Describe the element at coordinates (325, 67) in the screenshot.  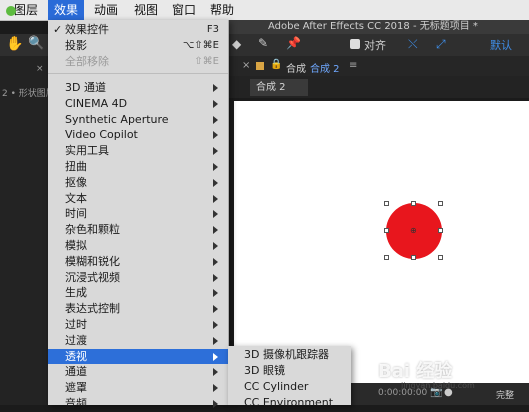
I see `composition-tab: 合成 2` at that location.